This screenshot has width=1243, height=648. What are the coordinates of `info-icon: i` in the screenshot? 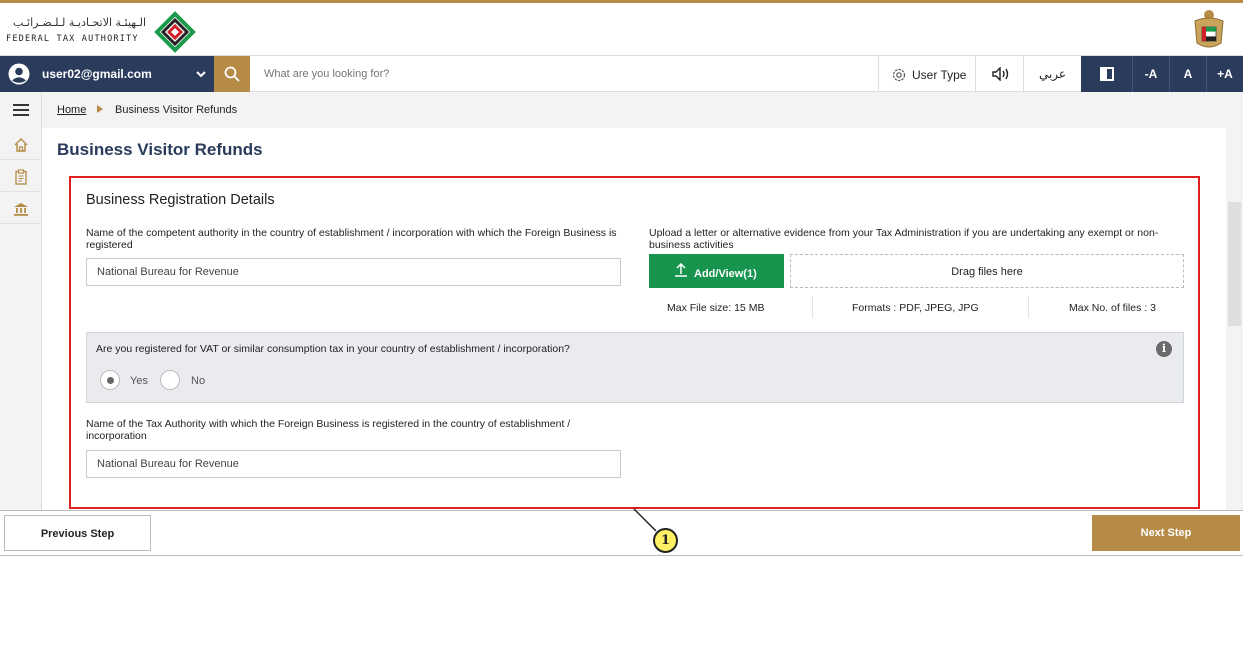 It's located at (1164, 349).